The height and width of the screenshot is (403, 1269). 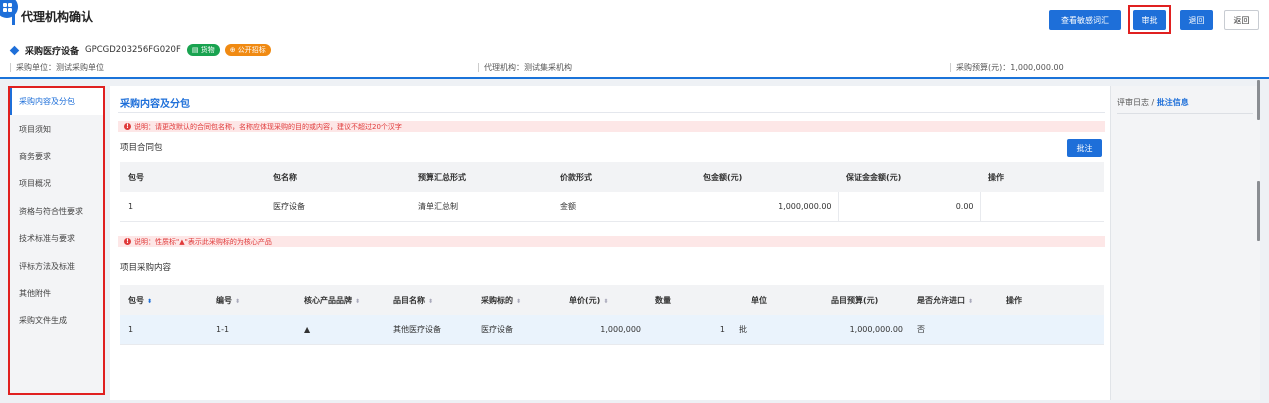 I want to click on col-header: 保证金金额(元), so click(x=909, y=177).